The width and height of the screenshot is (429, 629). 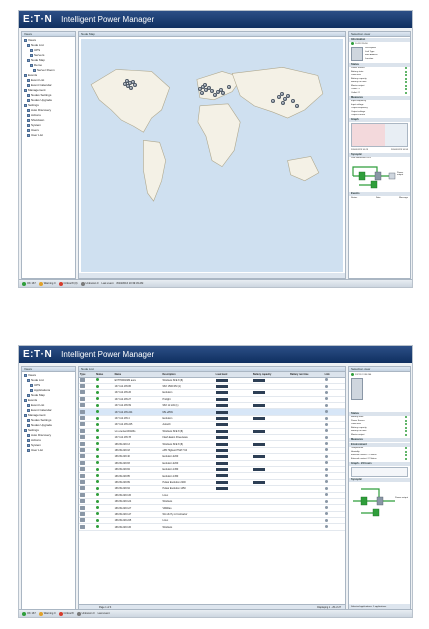 I want to click on property-label: Load level, so click(x=356, y=75).